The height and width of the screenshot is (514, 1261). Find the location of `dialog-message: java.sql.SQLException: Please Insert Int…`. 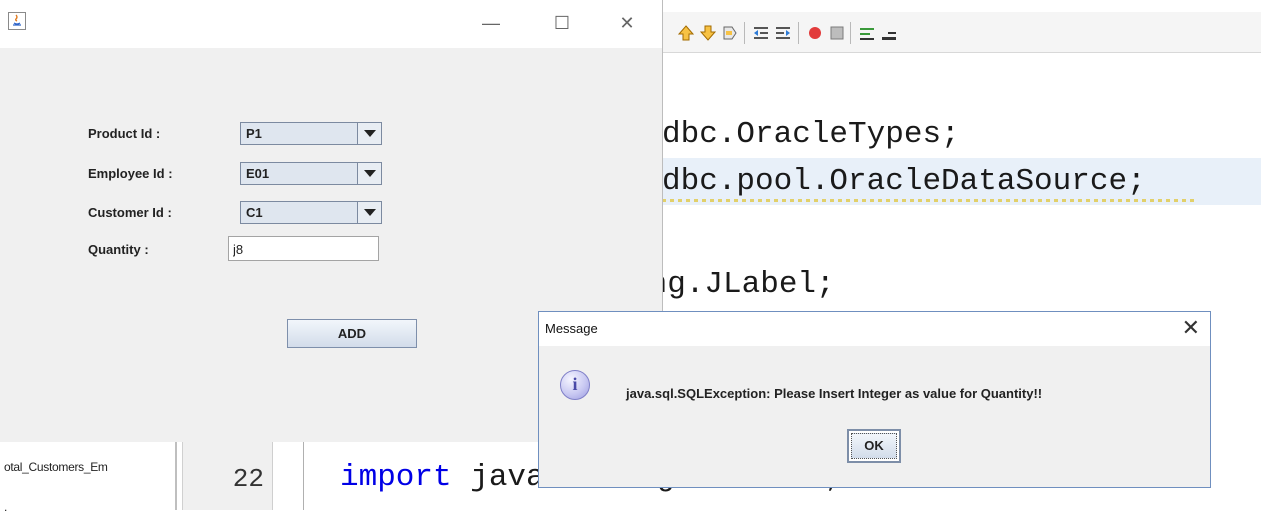

dialog-message: java.sql.SQLException: Please Insert Int… is located at coordinates (834, 393).